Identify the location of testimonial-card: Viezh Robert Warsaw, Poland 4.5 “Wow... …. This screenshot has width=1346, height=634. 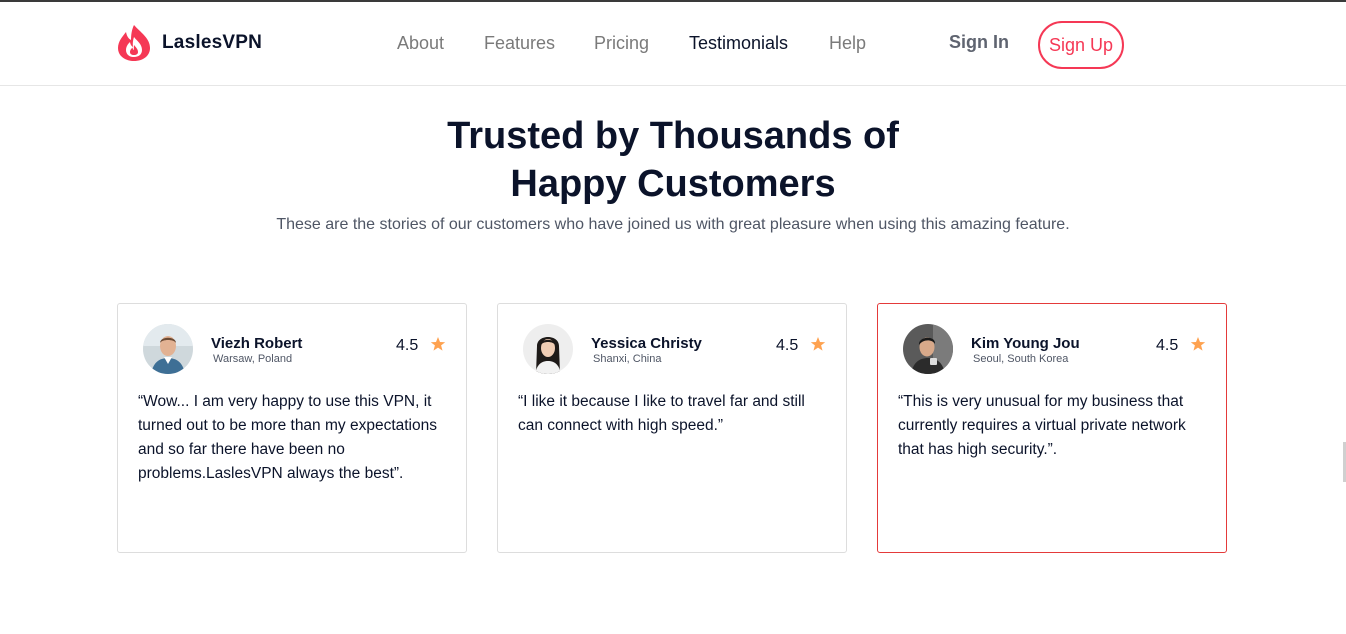
(292, 428).